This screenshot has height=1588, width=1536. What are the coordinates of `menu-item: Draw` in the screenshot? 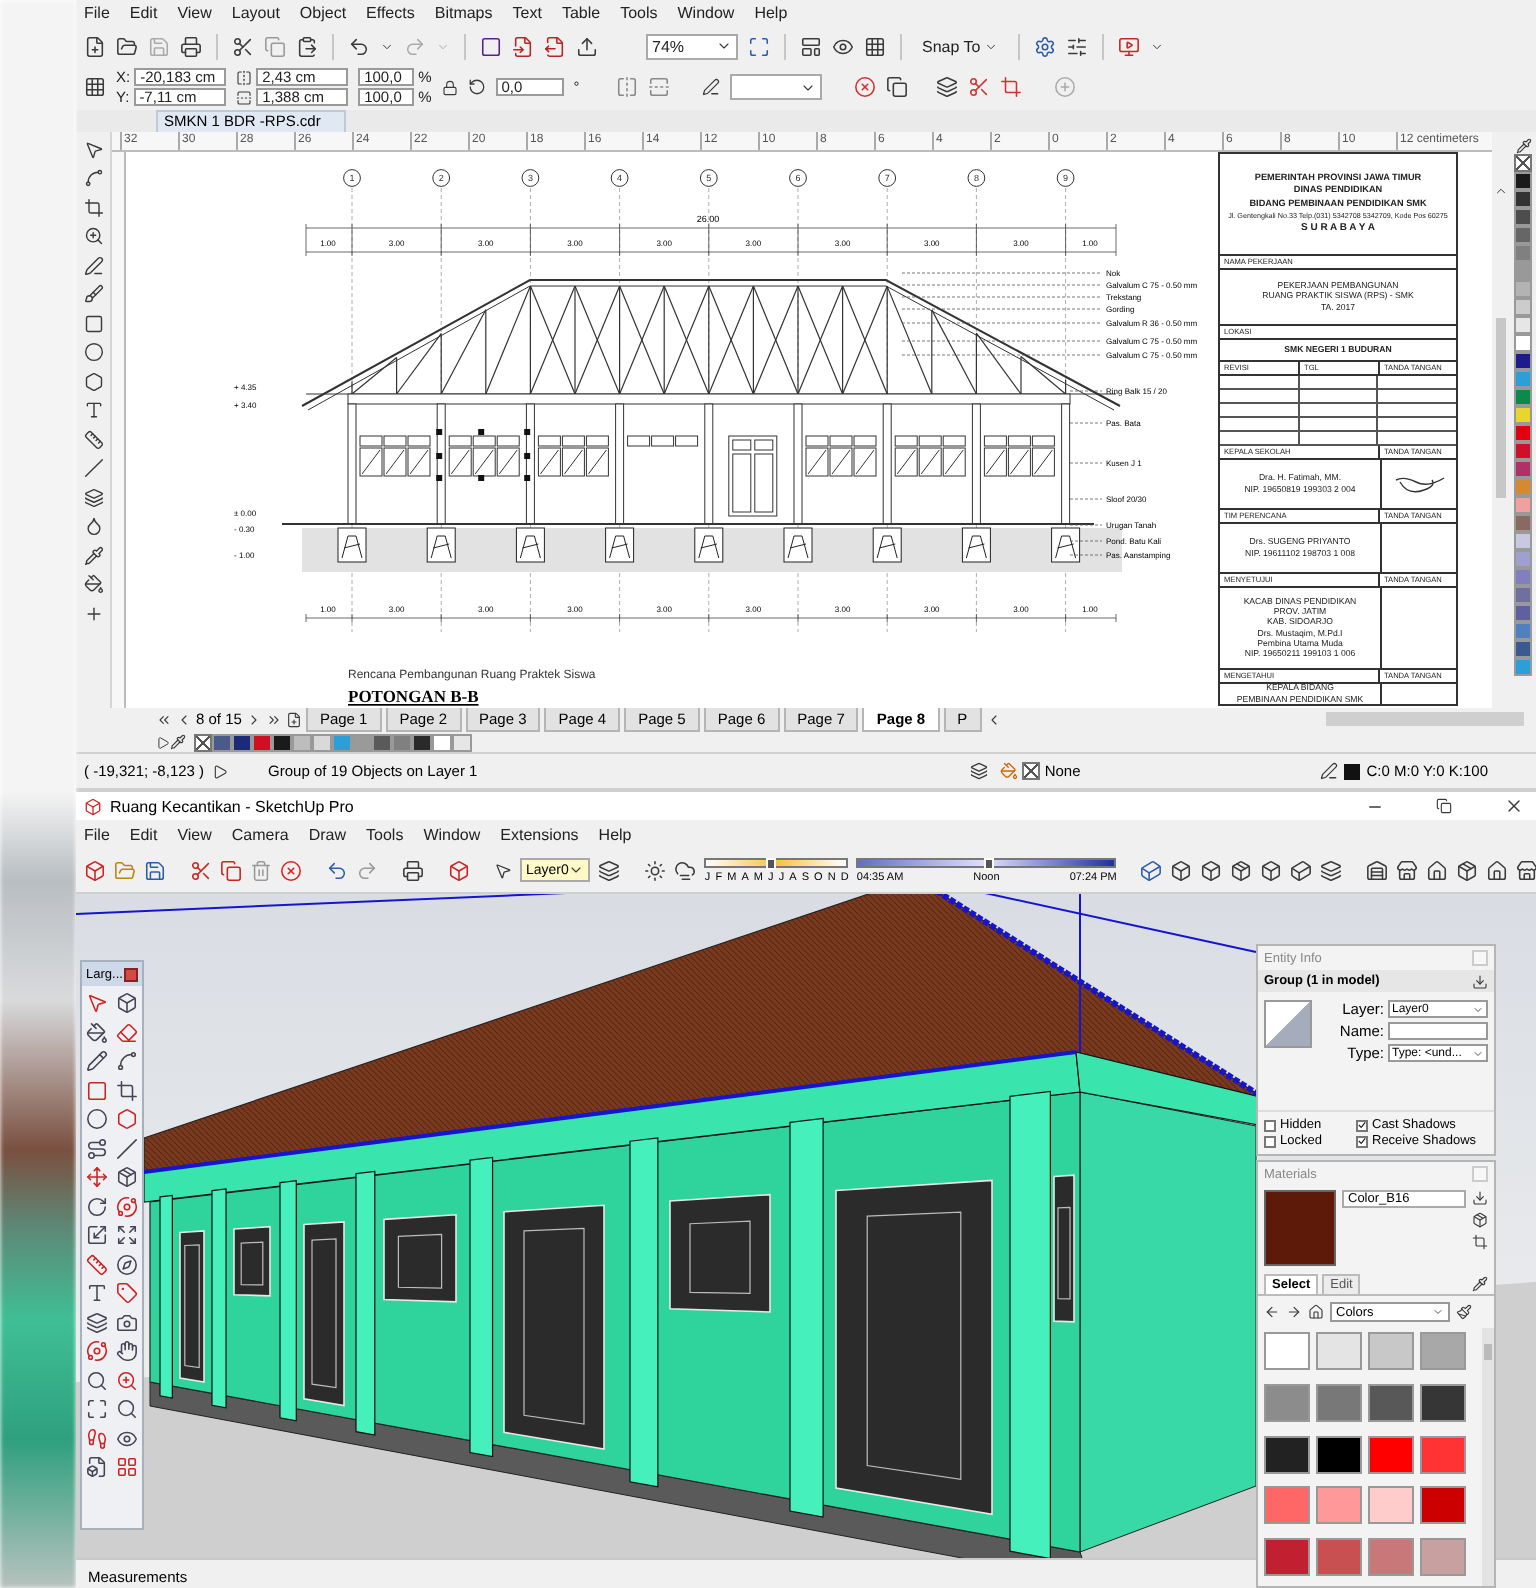 It's located at (327, 834).